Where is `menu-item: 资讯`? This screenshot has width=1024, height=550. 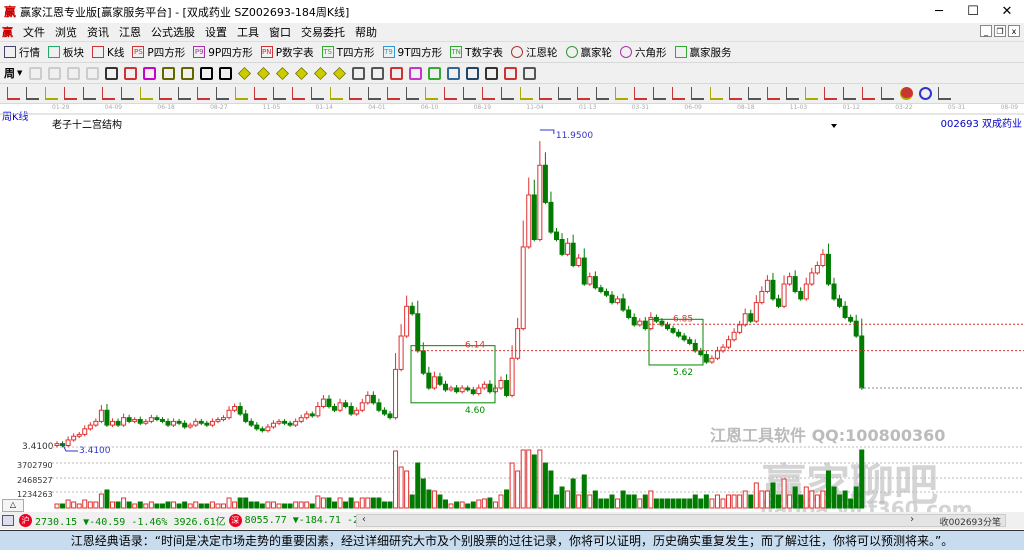
menu-item: 资讯 is located at coordinates (98, 32).